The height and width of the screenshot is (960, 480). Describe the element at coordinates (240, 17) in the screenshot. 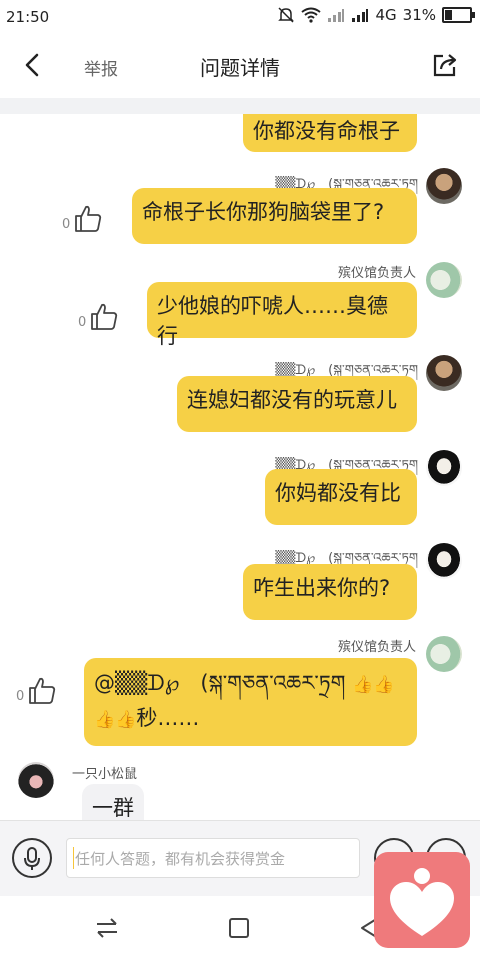

I see `status-bar: 21:50 4G 31%` at that location.